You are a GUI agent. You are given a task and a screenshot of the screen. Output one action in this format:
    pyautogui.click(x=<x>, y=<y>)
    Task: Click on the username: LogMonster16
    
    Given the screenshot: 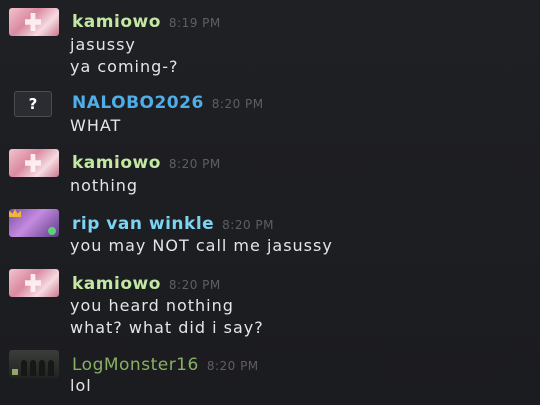 What is the action you would take?
    pyautogui.click(x=135, y=365)
    